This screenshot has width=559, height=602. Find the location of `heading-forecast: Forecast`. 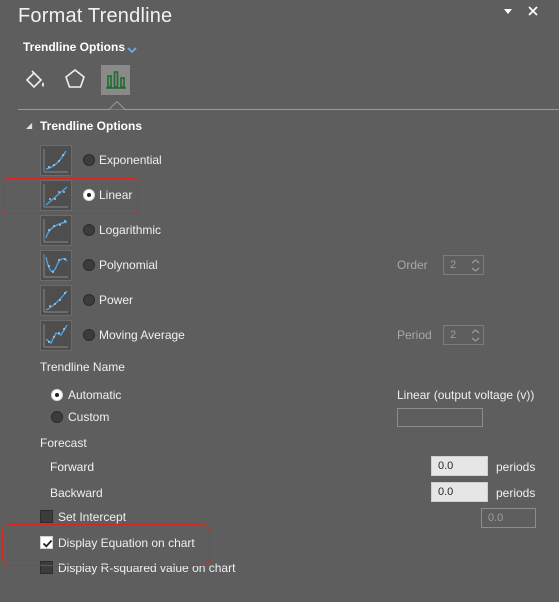

heading-forecast: Forecast is located at coordinates (63, 443).